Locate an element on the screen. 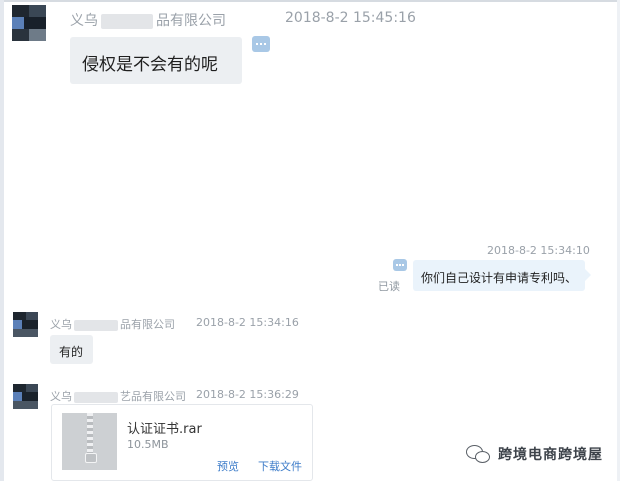 The image size is (620, 481). file-name: 认证证书.rar is located at coordinates (164, 429).